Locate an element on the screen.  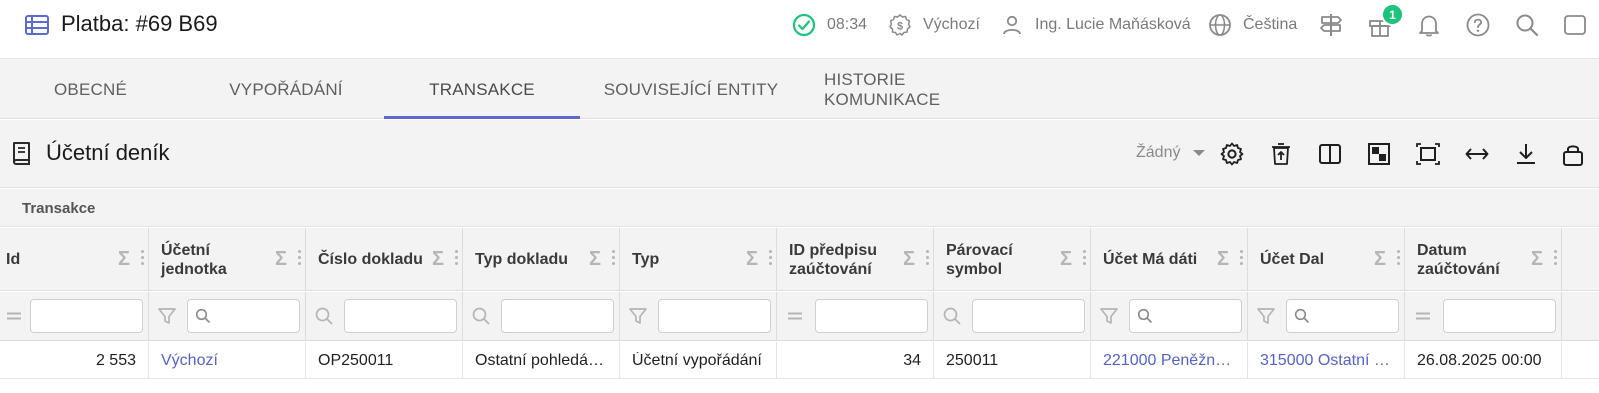
lock-icon is located at coordinates (1580, 154).